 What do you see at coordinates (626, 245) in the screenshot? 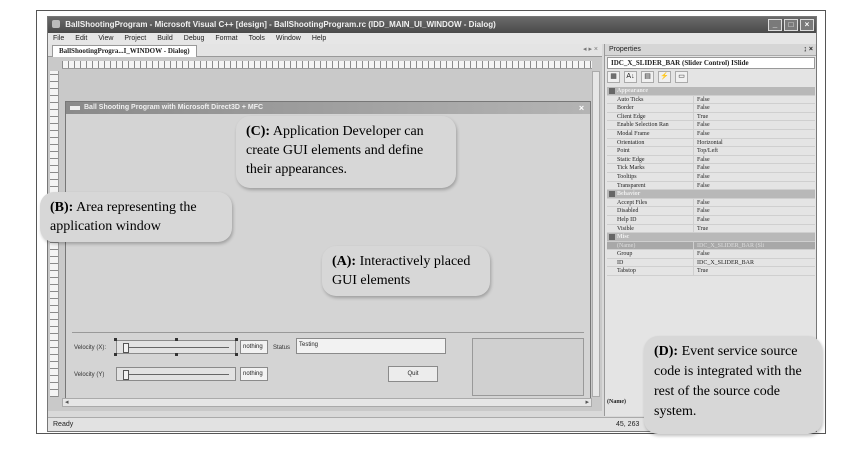
I see `property-name: (Name)` at bounding box center [626, 245].